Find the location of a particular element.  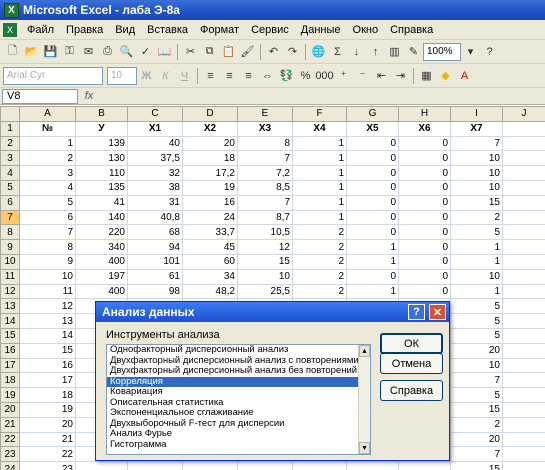

scrollbar: ▲ ▼ is located at coordinates (364, 399).